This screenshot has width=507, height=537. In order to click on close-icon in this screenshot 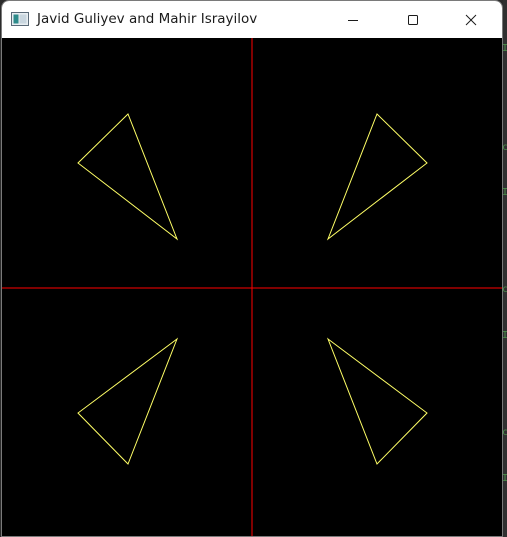, I will do `click(471, 19)`.